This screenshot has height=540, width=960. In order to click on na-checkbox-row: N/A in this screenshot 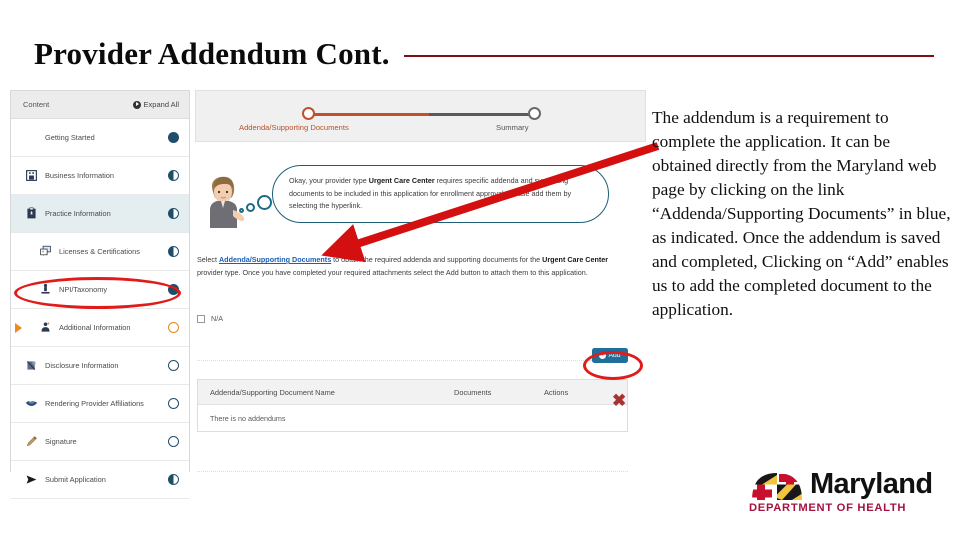, I will do `click(210, 318)`.